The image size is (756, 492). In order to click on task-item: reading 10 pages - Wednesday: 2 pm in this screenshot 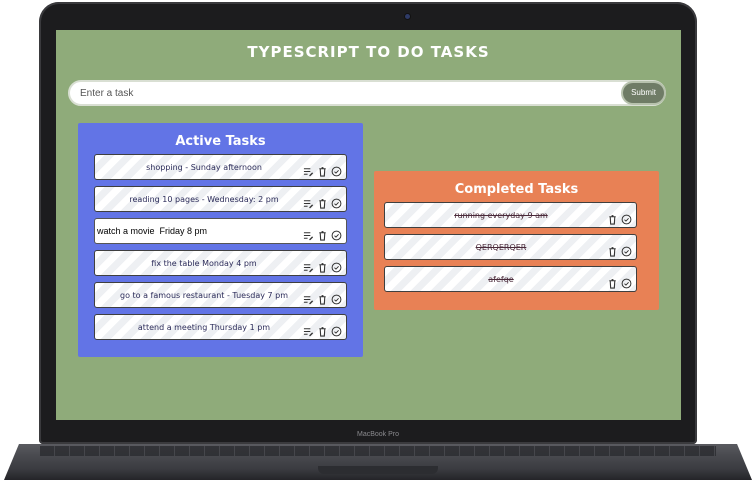, I will do `click(220, 199)`.